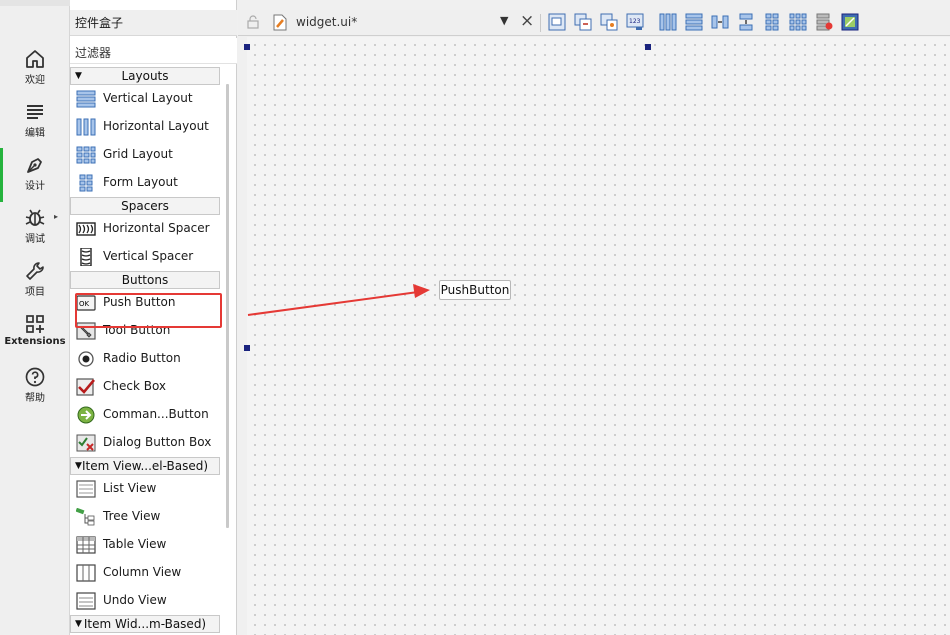 The image size is (950, 635). Describe the element at coordinates (421, 291) in the screenshot. I see `arrow-head` at that location.